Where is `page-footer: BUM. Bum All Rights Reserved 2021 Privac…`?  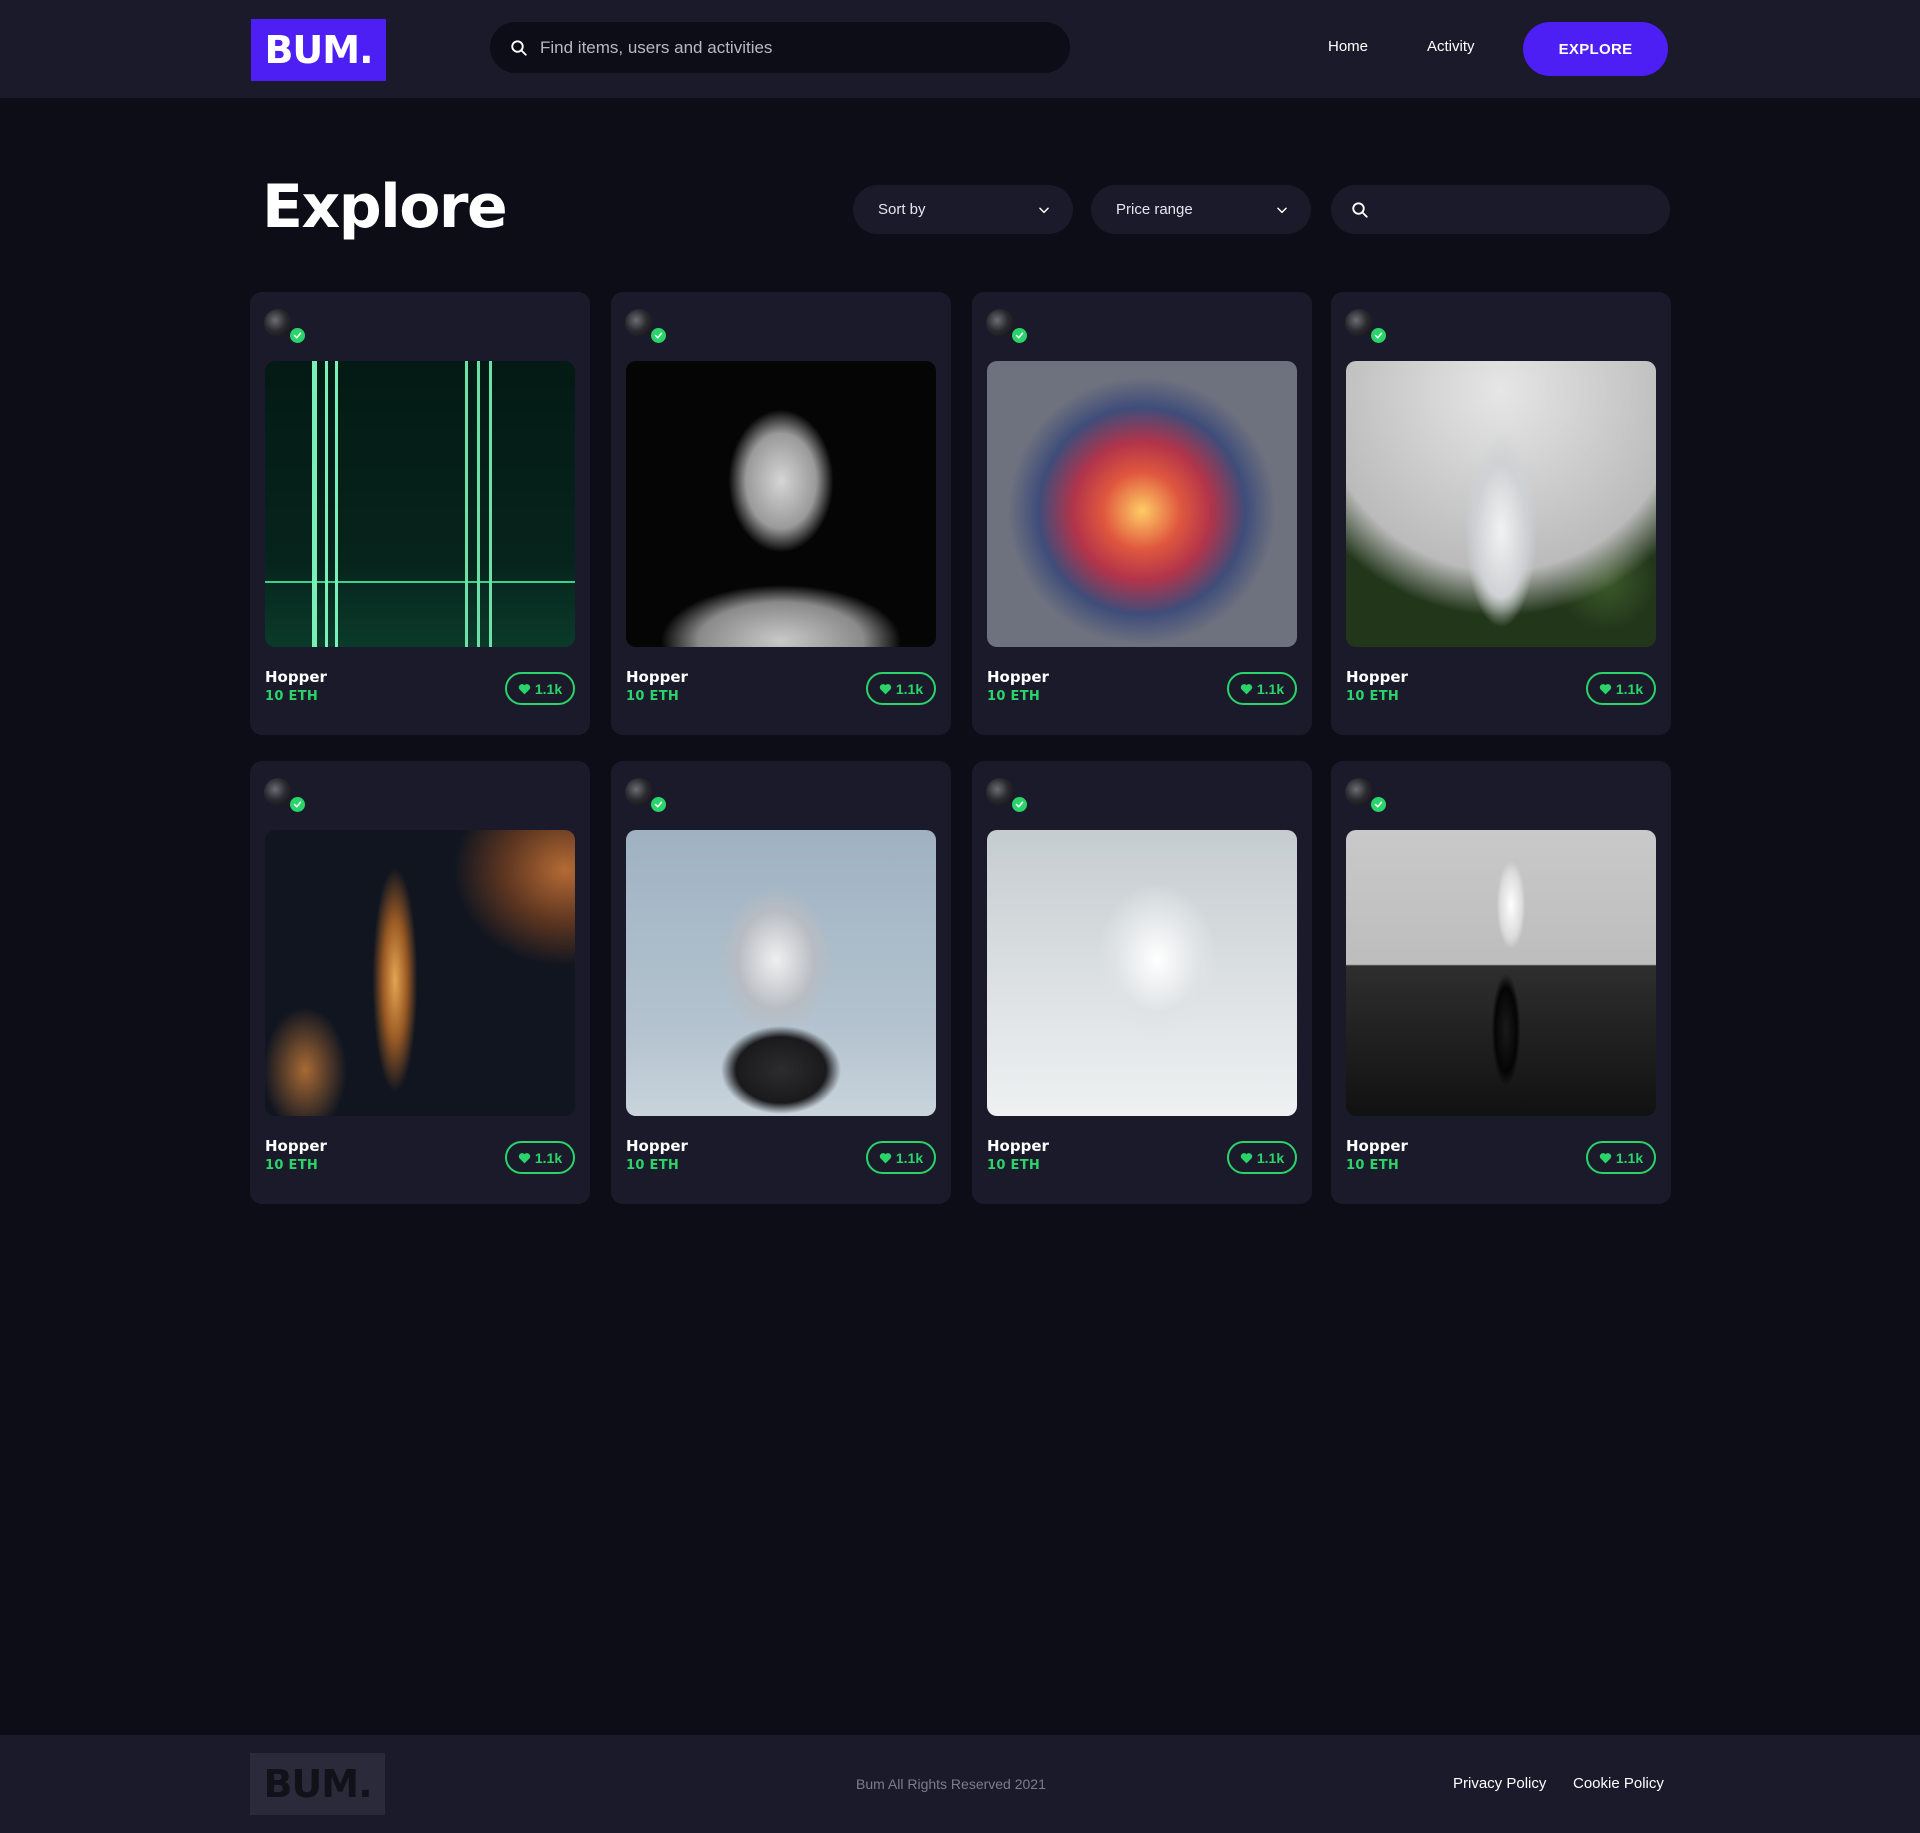
page-footer: BUM. Bum All Rights Reserved 2021 Privac… is located at coordinates (960, 1784).